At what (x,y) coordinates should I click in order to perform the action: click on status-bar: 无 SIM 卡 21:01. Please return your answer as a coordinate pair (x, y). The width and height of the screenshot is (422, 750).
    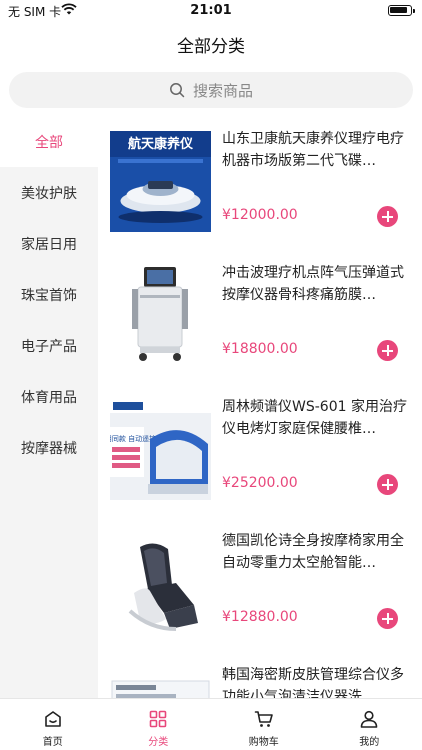
    Looking at the image, I should click on (211, 11).